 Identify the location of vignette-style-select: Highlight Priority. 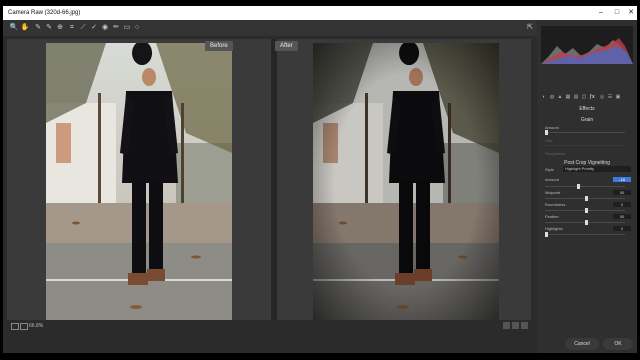
(597, 169).